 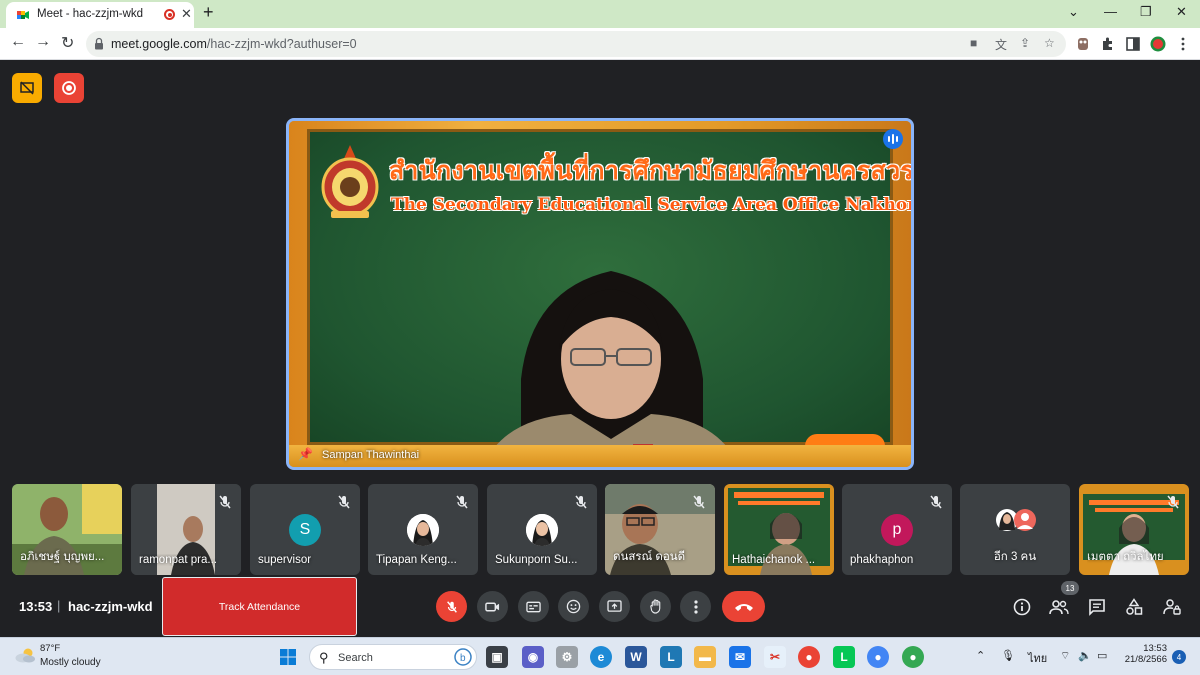 I want to click on tray-overflow-chevron-icon: ⌃, so click(x=980, y=655).